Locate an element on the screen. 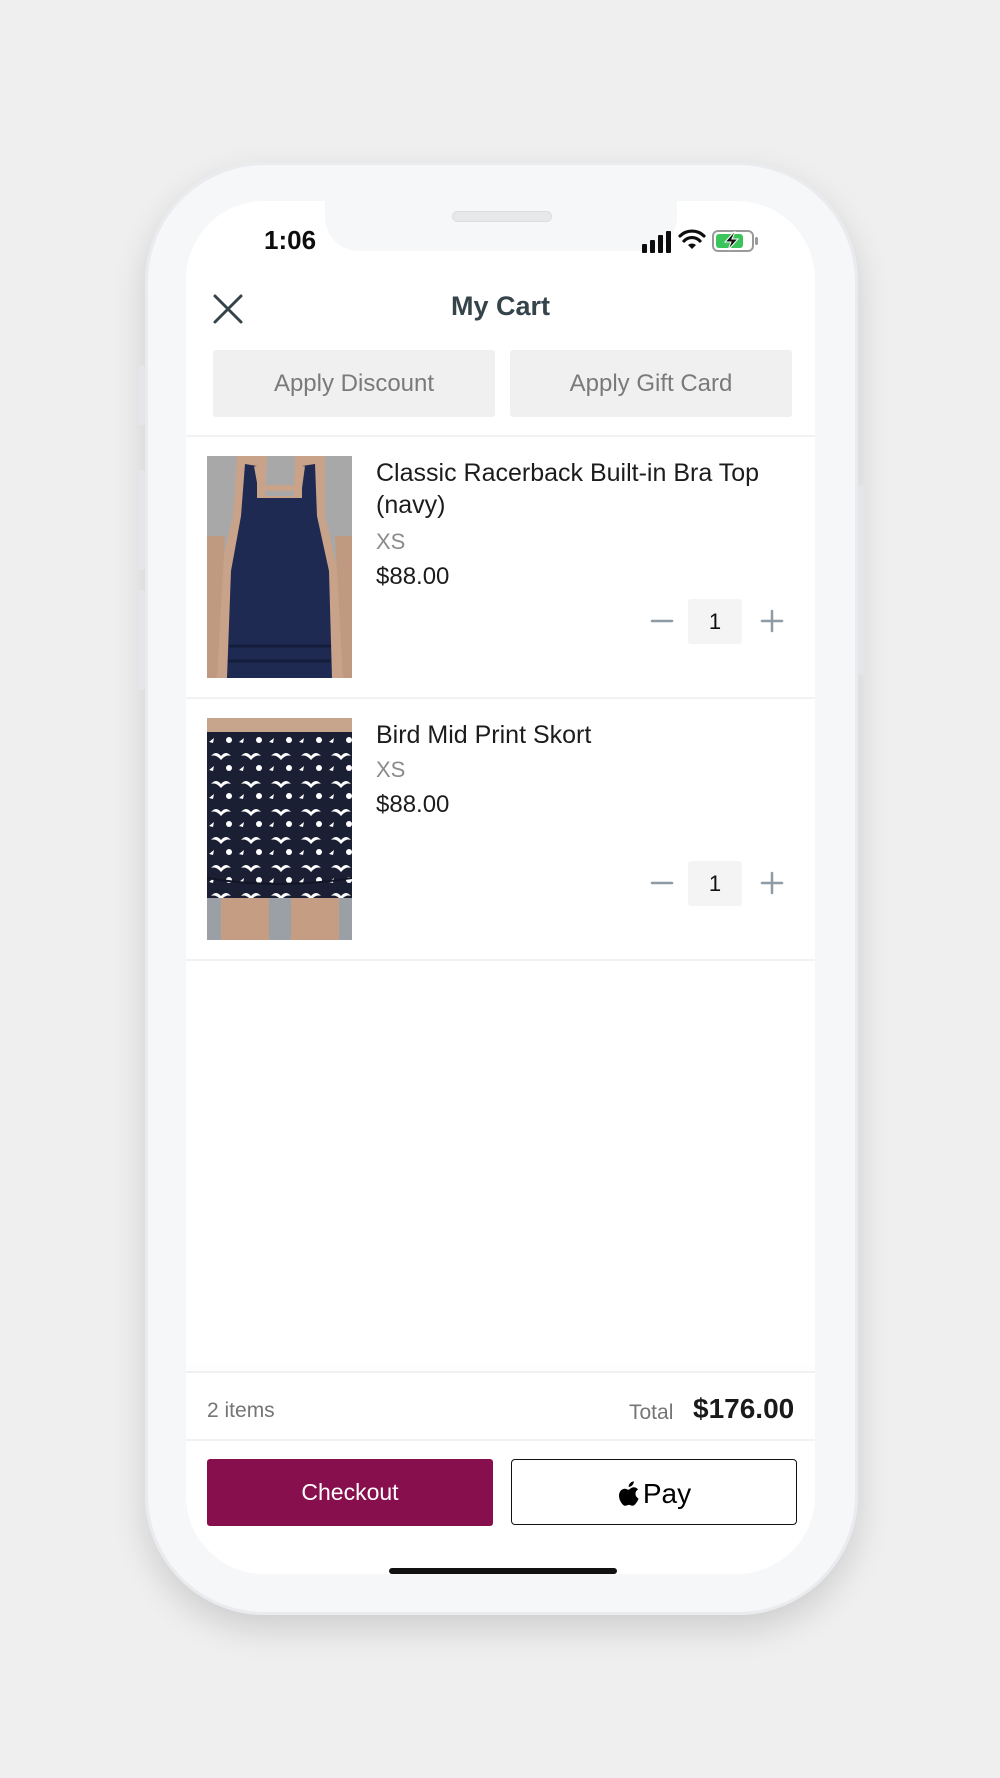 Image resolution: width=1000 pixels, height=1778 pixels. apple-pay-button: Pay is located at coordinates (654, 1492).